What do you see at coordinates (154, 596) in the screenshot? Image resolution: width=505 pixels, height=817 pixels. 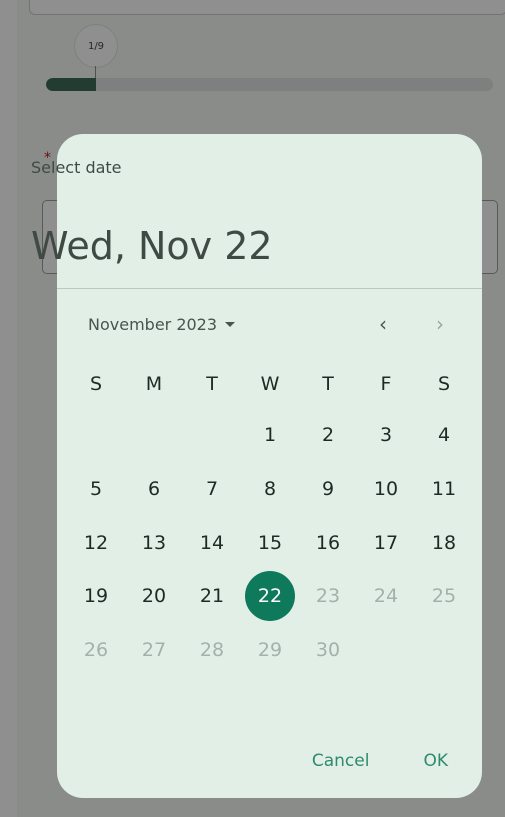 I see `calendar-day: 20` at bounding box center [154, 596].